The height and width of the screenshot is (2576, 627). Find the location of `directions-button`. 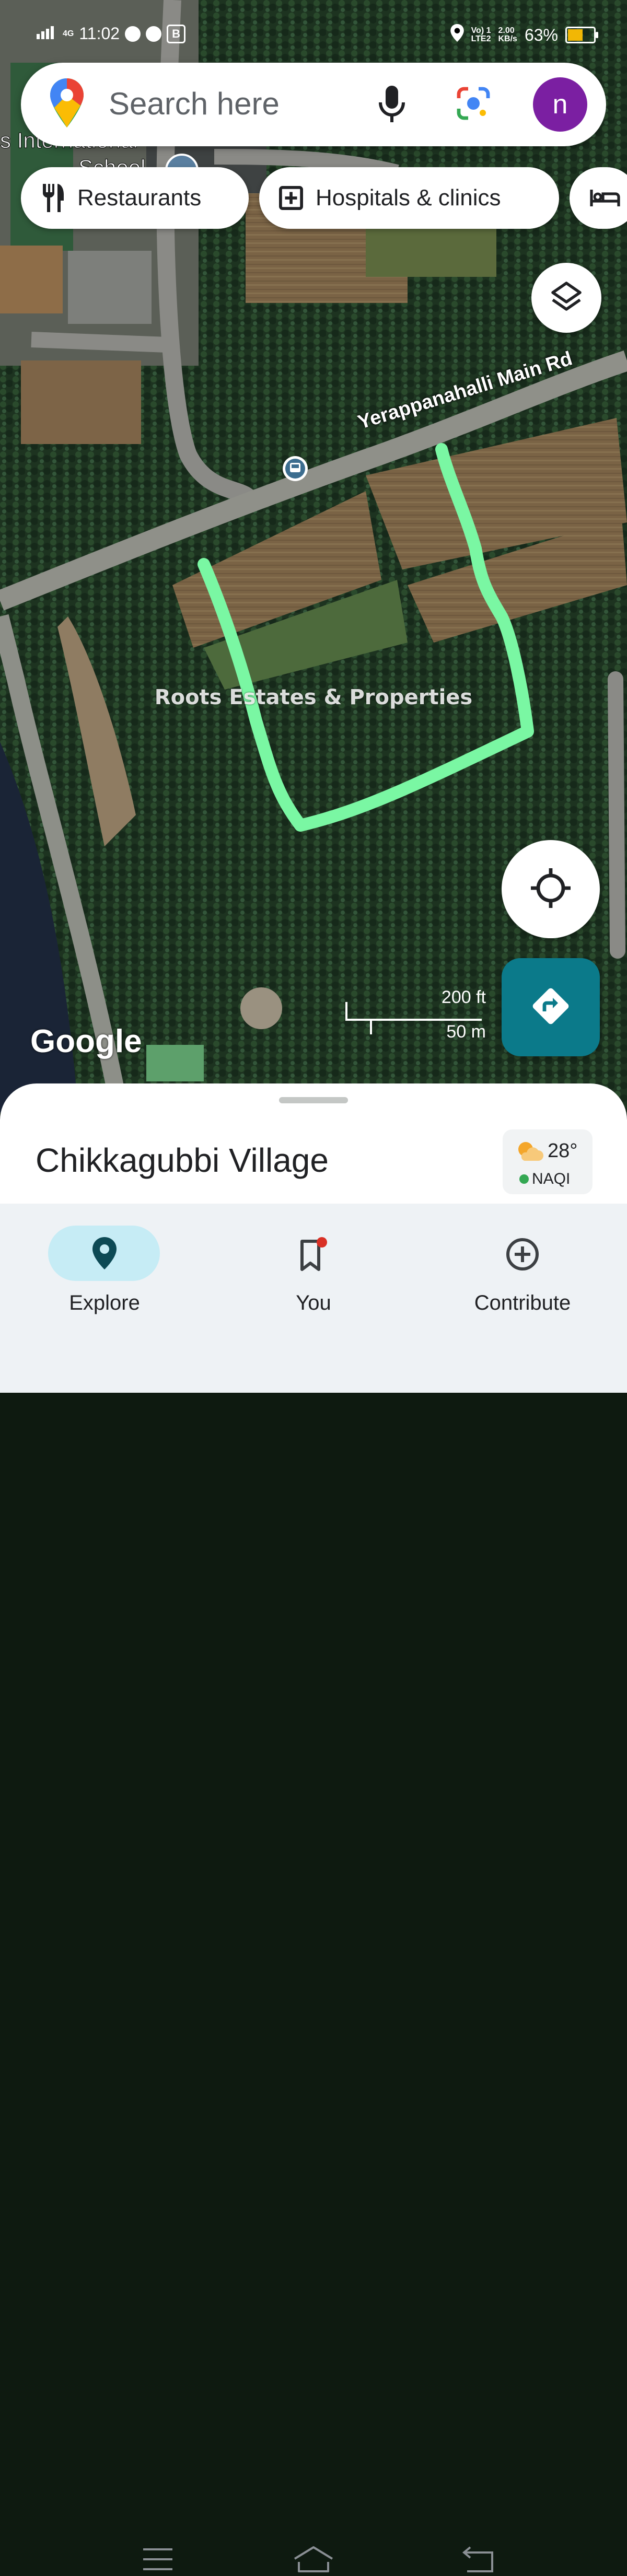

directions-button is located at coordinates (551, 1007).